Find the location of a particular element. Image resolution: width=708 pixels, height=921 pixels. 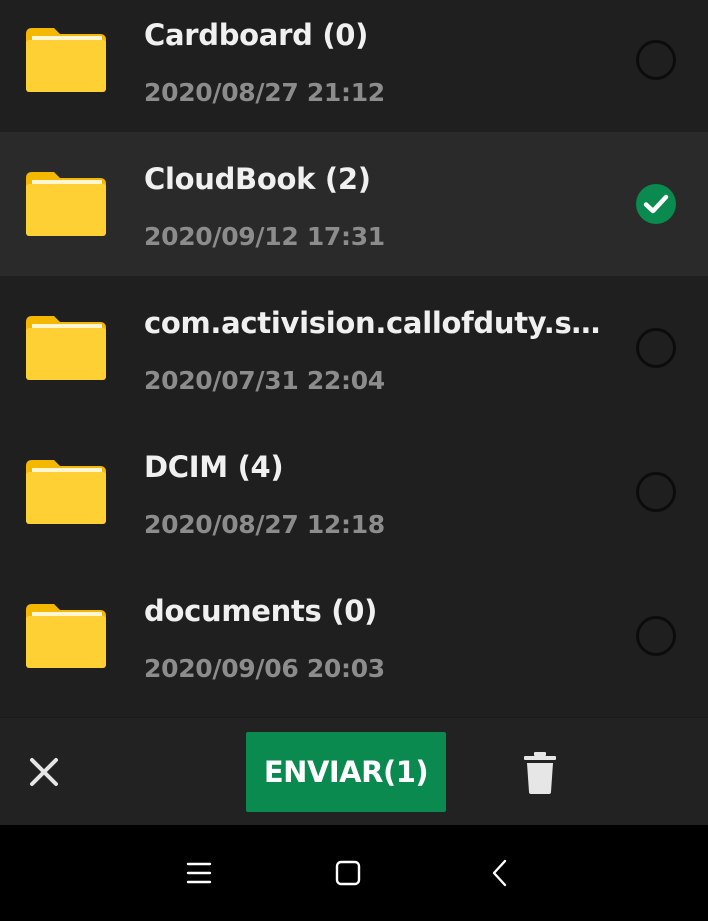

action-bar: ENVIAR(1) is located at coordinates (354, 771).